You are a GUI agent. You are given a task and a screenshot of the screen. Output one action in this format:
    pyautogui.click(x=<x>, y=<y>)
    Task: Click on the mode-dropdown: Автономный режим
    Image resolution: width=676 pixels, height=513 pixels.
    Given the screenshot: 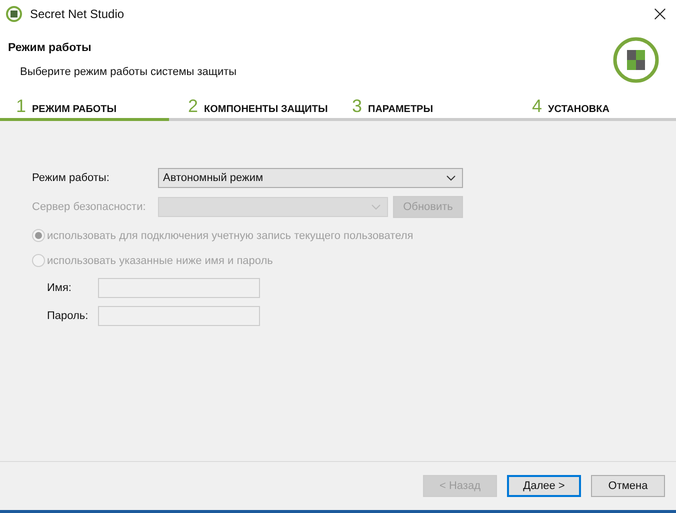 What is the action you would take?
    pyautogui.click(x=310, y=178)
    